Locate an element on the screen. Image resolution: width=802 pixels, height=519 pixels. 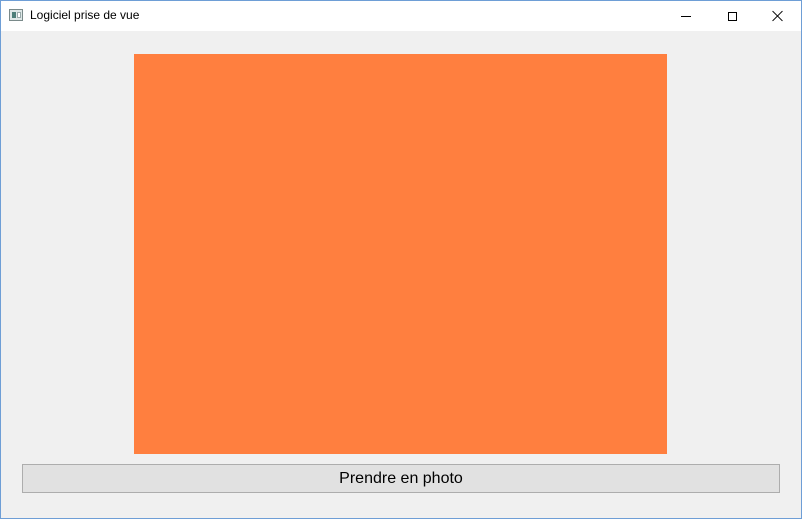
minimize-button is located at coordinates (686, 16).